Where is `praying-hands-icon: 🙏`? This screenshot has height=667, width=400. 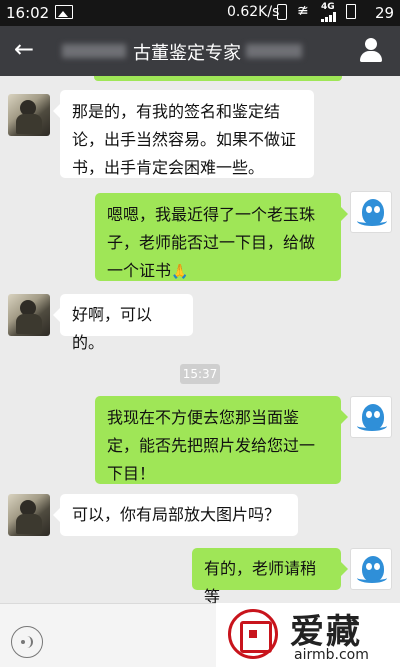
praying-hands-icon: 🙏 is located at coordinates (180, 272).